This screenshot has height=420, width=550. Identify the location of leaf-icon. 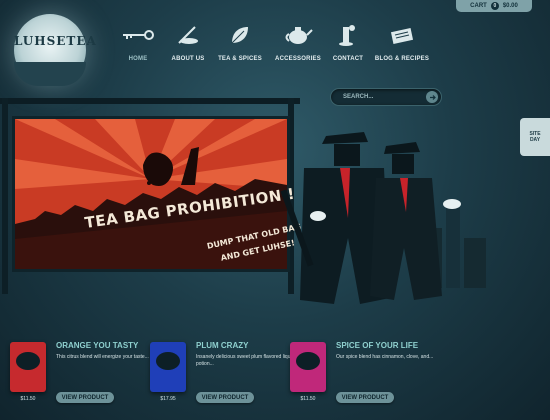
(240, 35).